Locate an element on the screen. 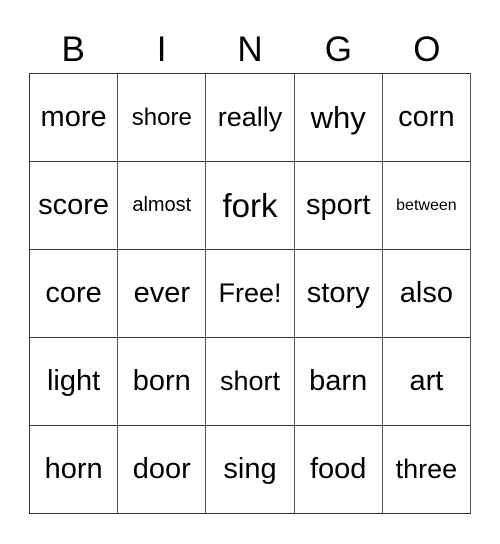 The image size is (500, 544). header-letter-i: I is located at coordinates (161, 49).